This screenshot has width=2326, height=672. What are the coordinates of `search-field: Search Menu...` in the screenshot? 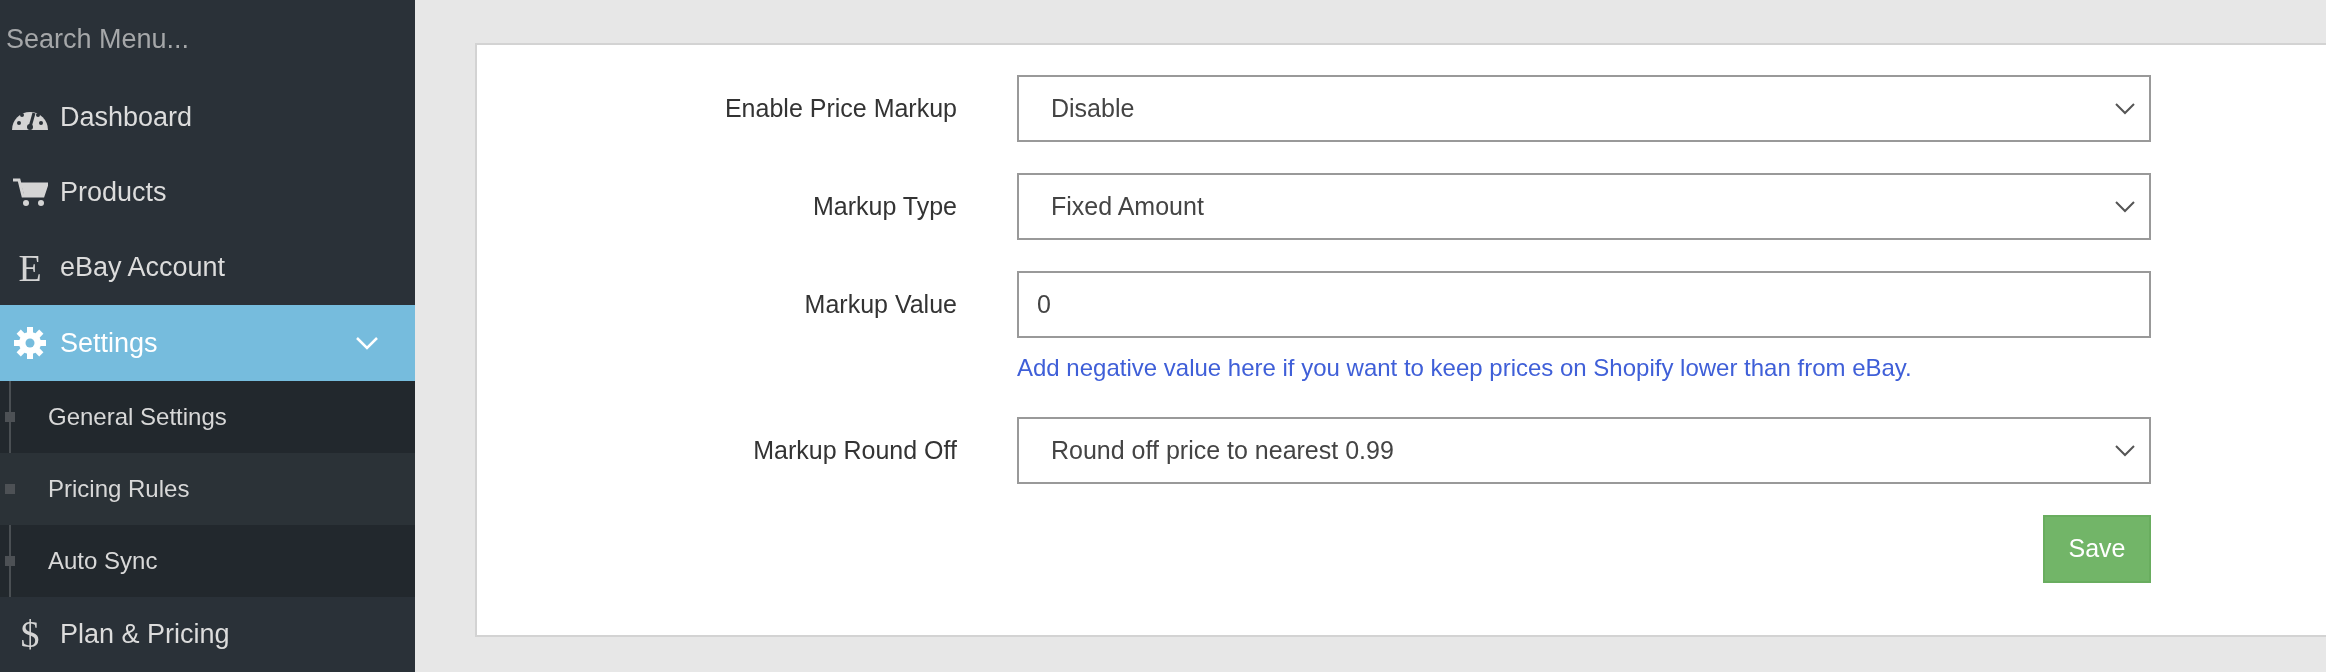 It's located at (209, 39).